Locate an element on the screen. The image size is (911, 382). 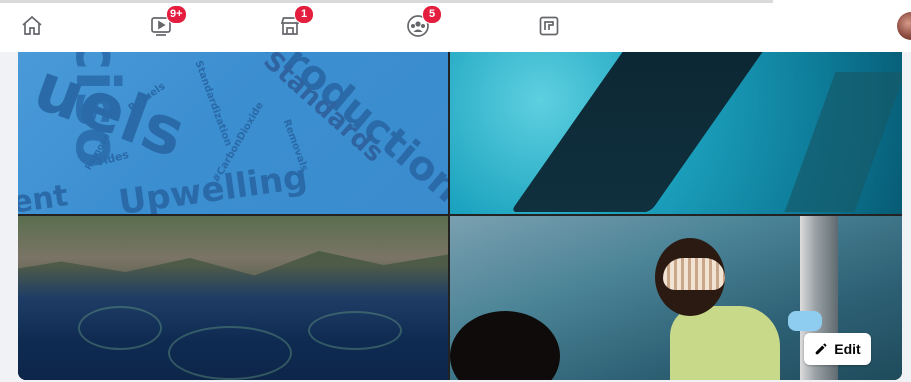
profile-avatar is located at coordinates (904, 26).